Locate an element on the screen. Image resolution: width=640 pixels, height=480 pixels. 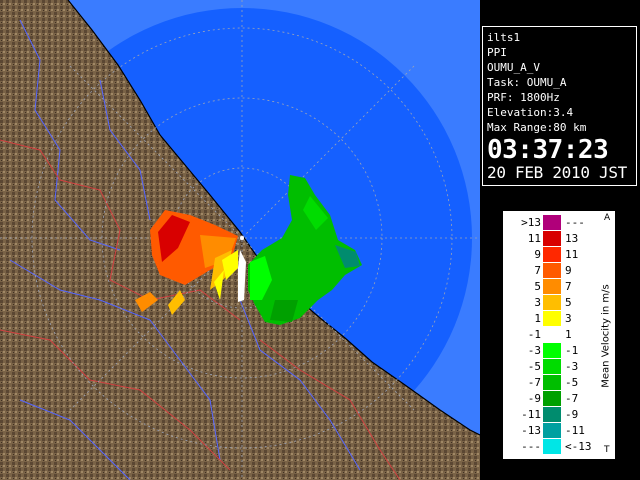
elevation-value: Elevation:3.4 is located at coordinates (530, 112).